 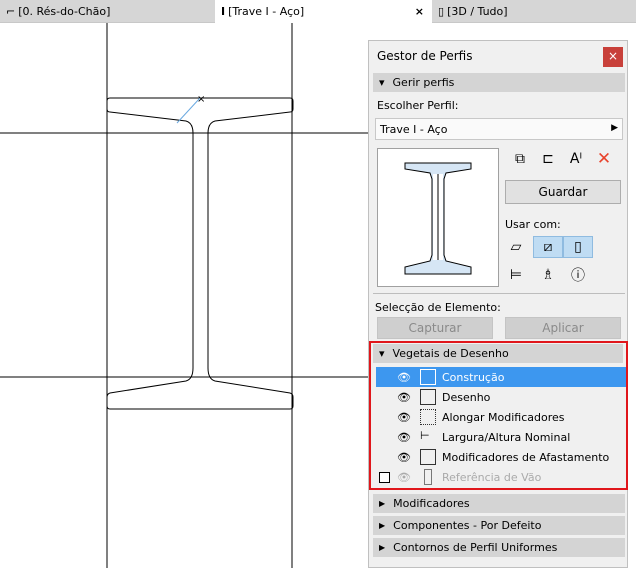 I want to click on apply-button: Aplicar, so click(x=563, y=328).